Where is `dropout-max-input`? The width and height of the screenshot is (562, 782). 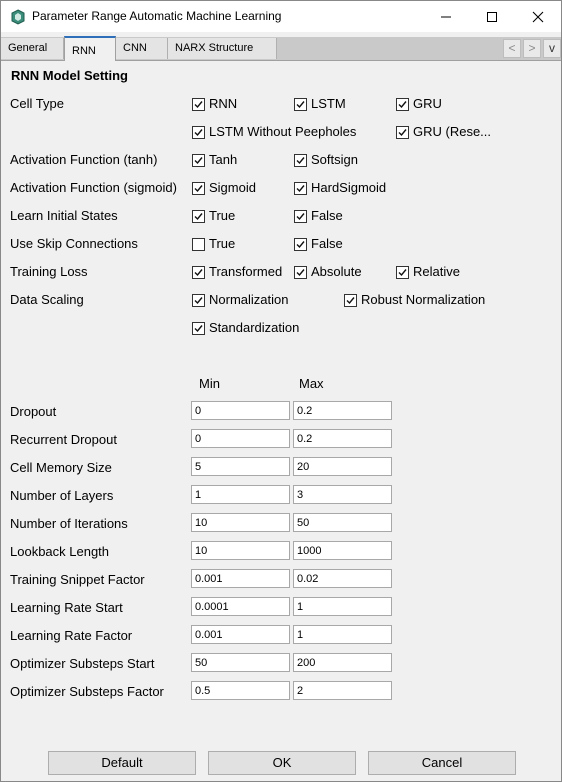 dropout-max-input is located at coordinates (342, 410).